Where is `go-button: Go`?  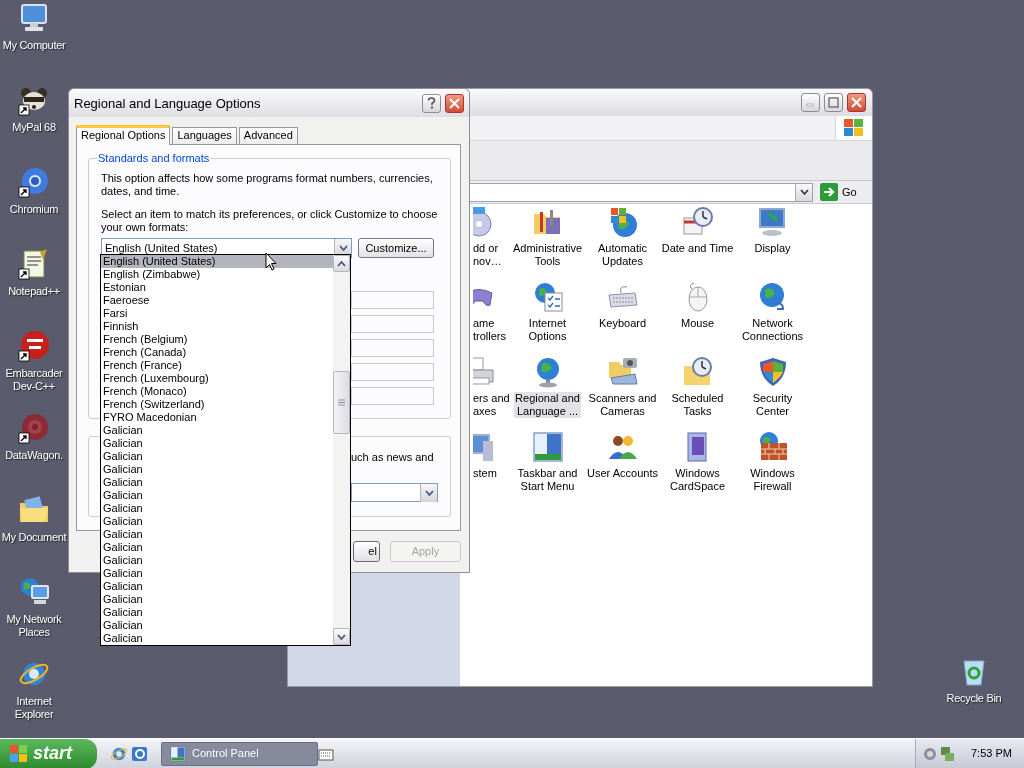
go-button: Go is located at coordinates (838, 192).